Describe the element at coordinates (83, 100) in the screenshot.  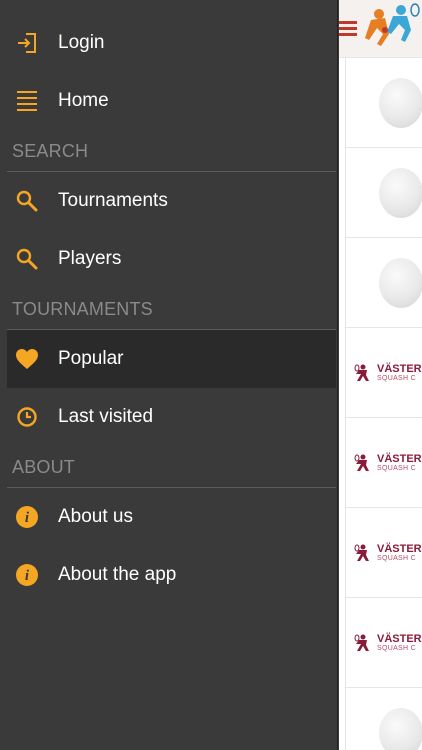
I see `menu-item-label: Home` at that location.